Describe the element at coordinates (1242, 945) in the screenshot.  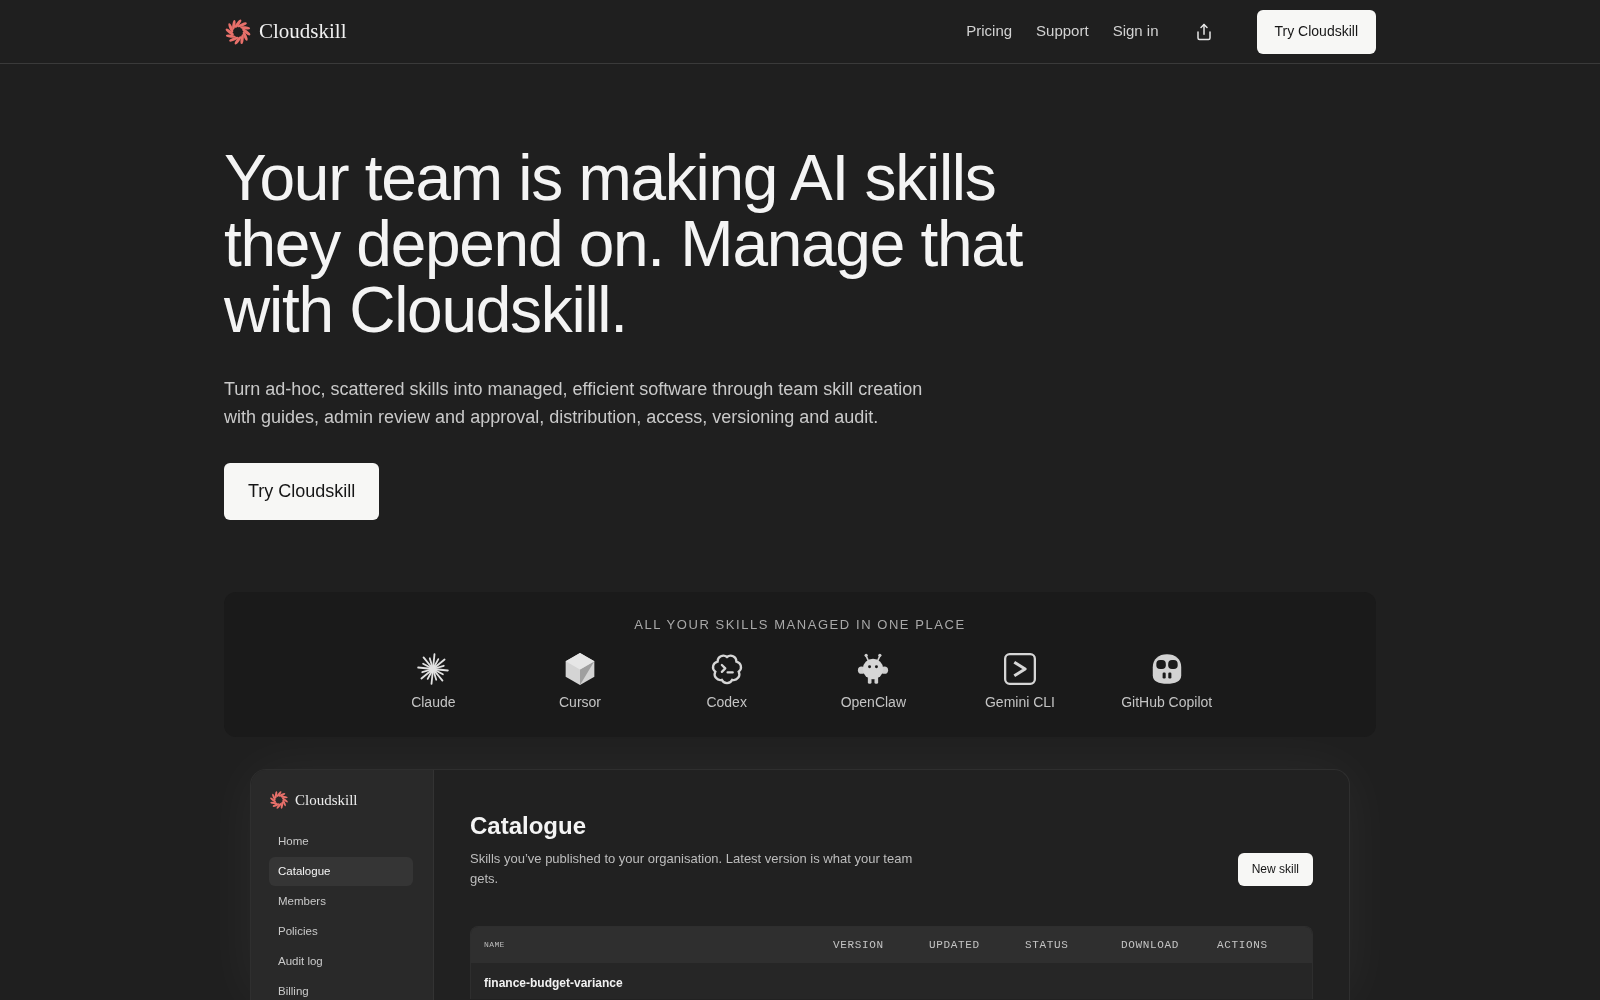
I see `column-header: ACTIONS` at that location.